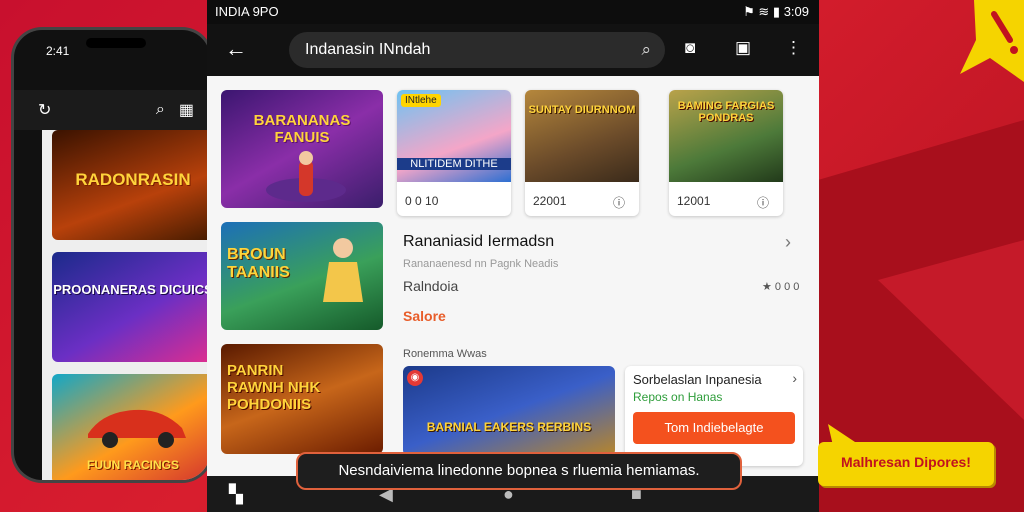 This screenshot has width=1024, height=512. I want to click on camera-icon: ◙, so click(690, 48).